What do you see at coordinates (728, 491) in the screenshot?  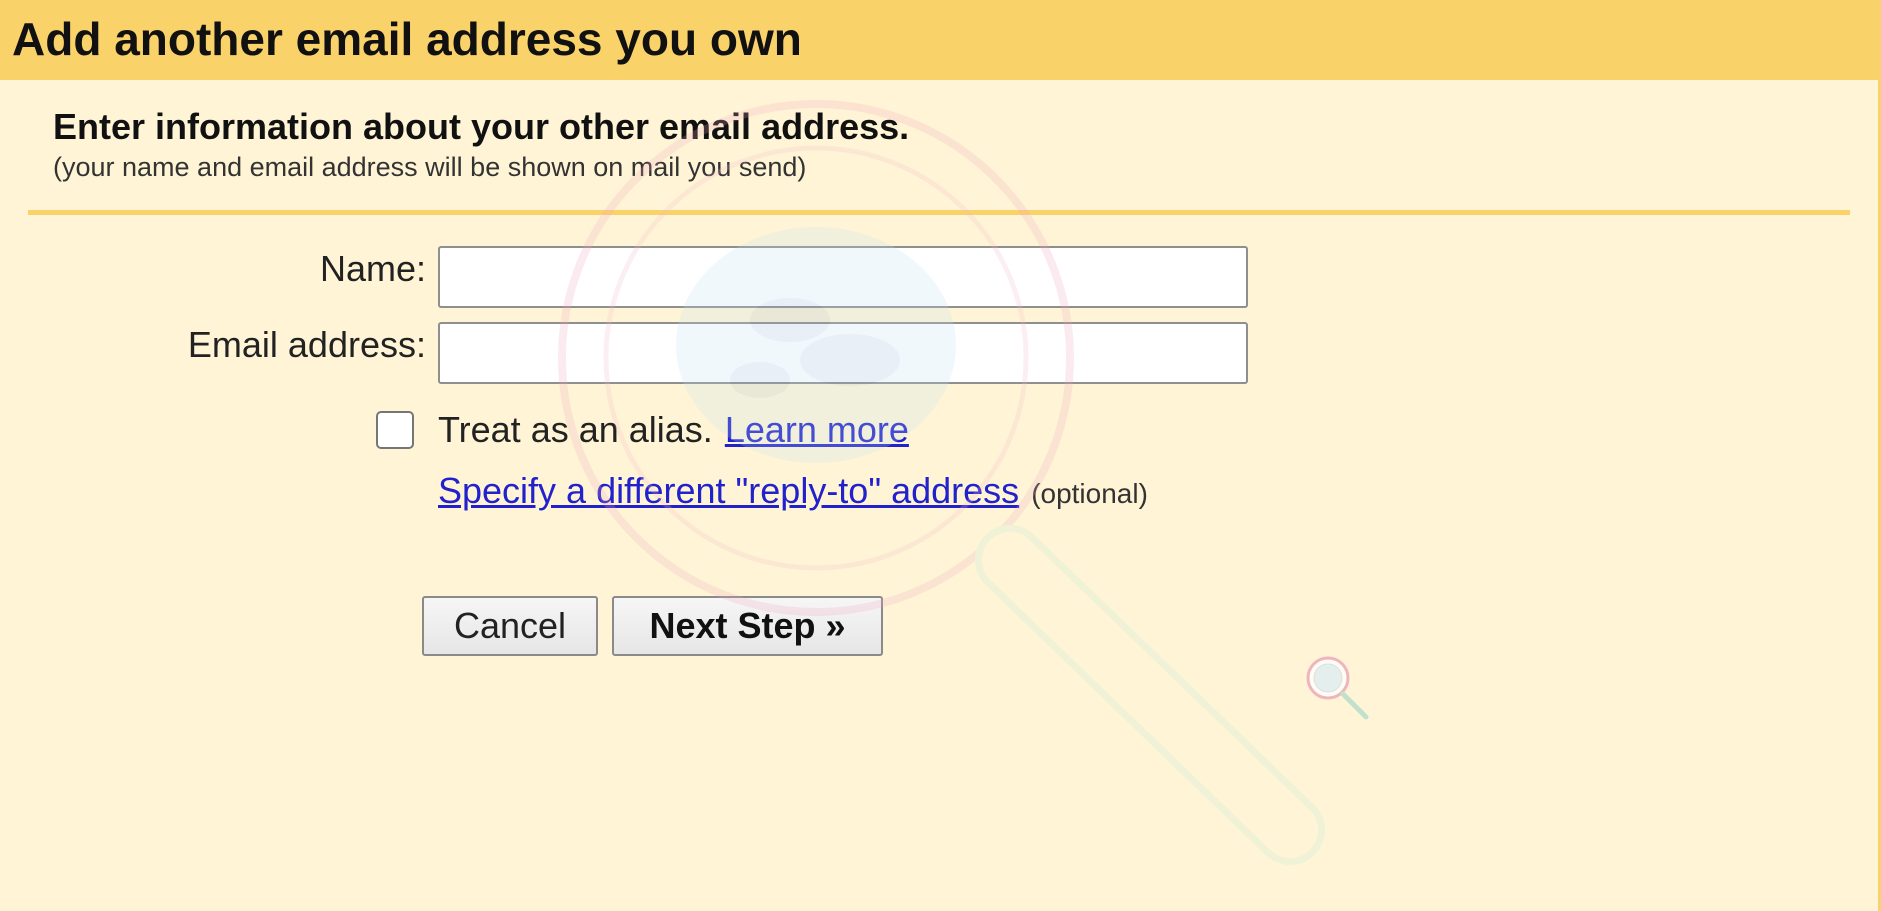 I see `reply-to-link: Specify a different "reply-to" address` at bounding box center [728, 491].